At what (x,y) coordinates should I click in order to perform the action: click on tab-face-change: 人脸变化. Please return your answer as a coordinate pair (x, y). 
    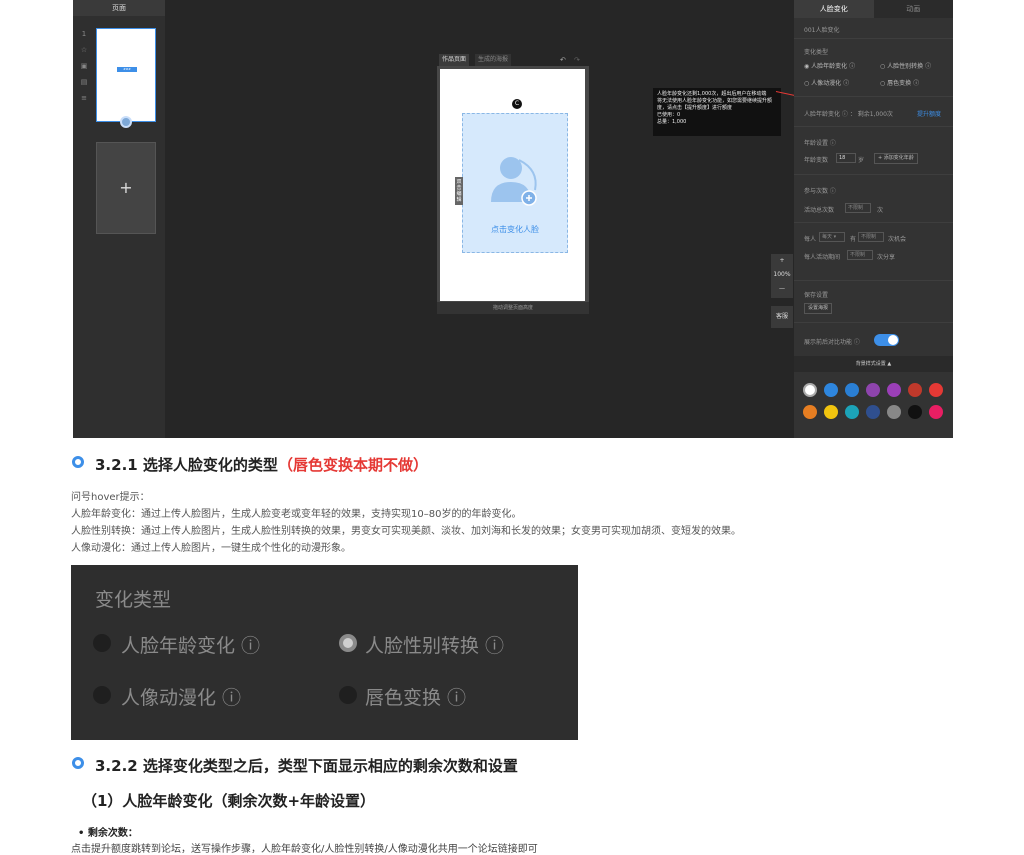
    Looking at the image, I should click on (834, 9).